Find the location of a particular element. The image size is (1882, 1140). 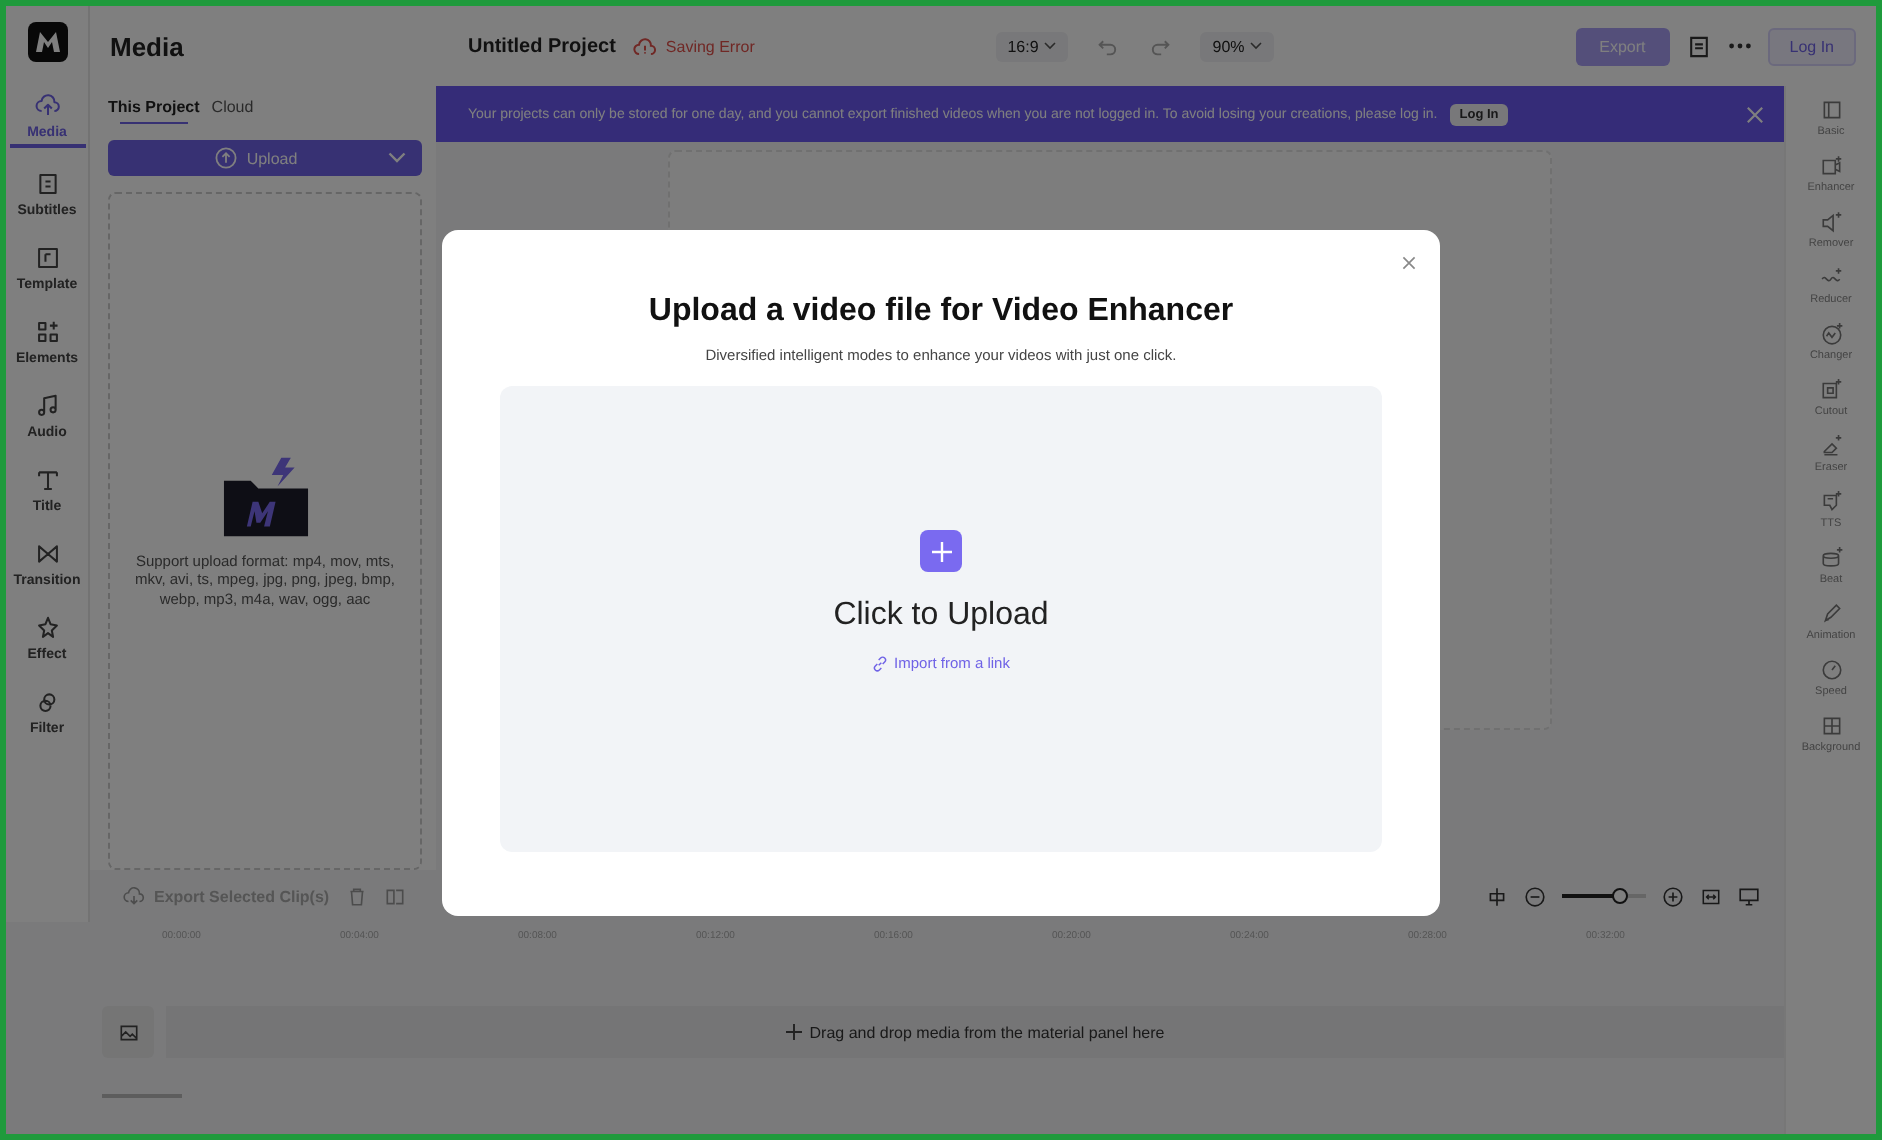

pen-icon is located at coordinates (1831, 614).